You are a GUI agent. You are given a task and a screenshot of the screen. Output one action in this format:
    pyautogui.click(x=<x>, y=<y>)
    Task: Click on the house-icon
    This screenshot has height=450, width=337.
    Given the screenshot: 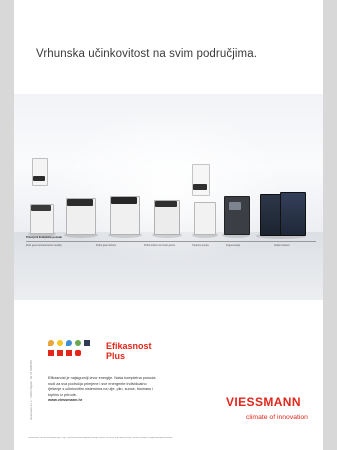 What is the action you would take?
    pyautogui.click(x=51, y=353)
    